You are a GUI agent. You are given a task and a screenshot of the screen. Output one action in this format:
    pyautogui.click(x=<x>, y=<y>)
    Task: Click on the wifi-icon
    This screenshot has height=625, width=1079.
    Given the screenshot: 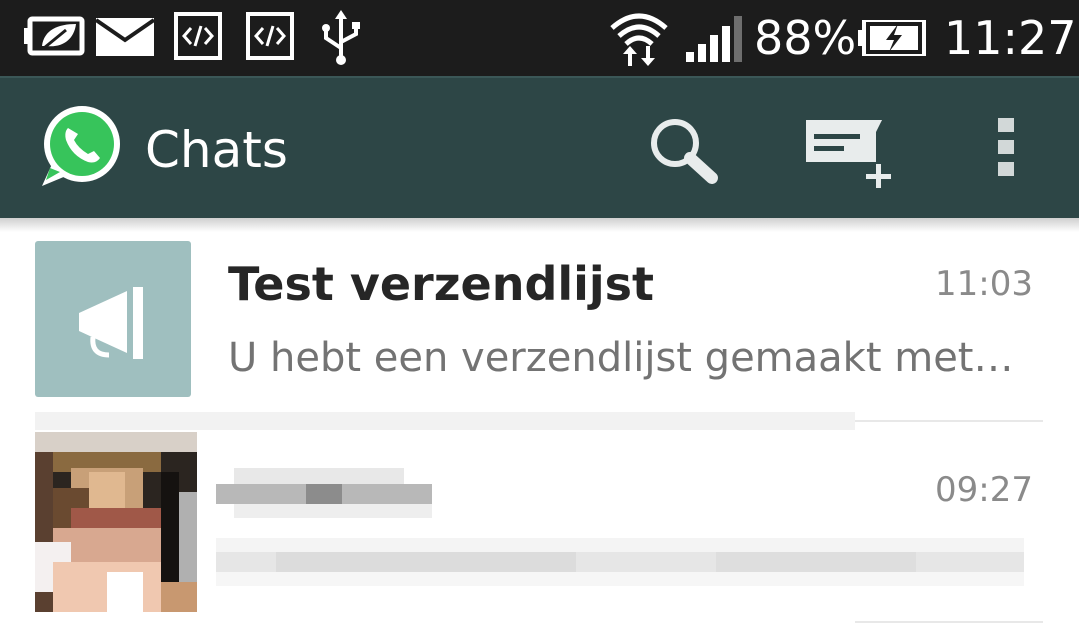 What is the action you would take?
    pyautogui.click(x=639, y=39)
    